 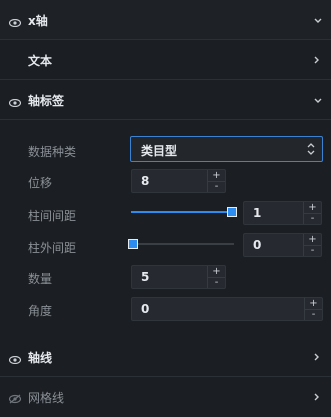 What do you see at coordinates (165, 20) in the screenshot?
I see `x-axis-section-header: x轴` at bounding box center [165, 20].